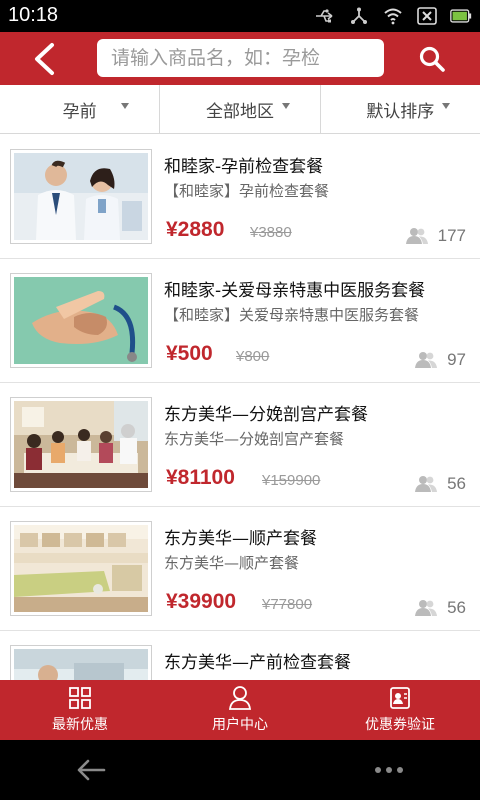  I want to click on status-bar: 10:18, so click(240, 16).